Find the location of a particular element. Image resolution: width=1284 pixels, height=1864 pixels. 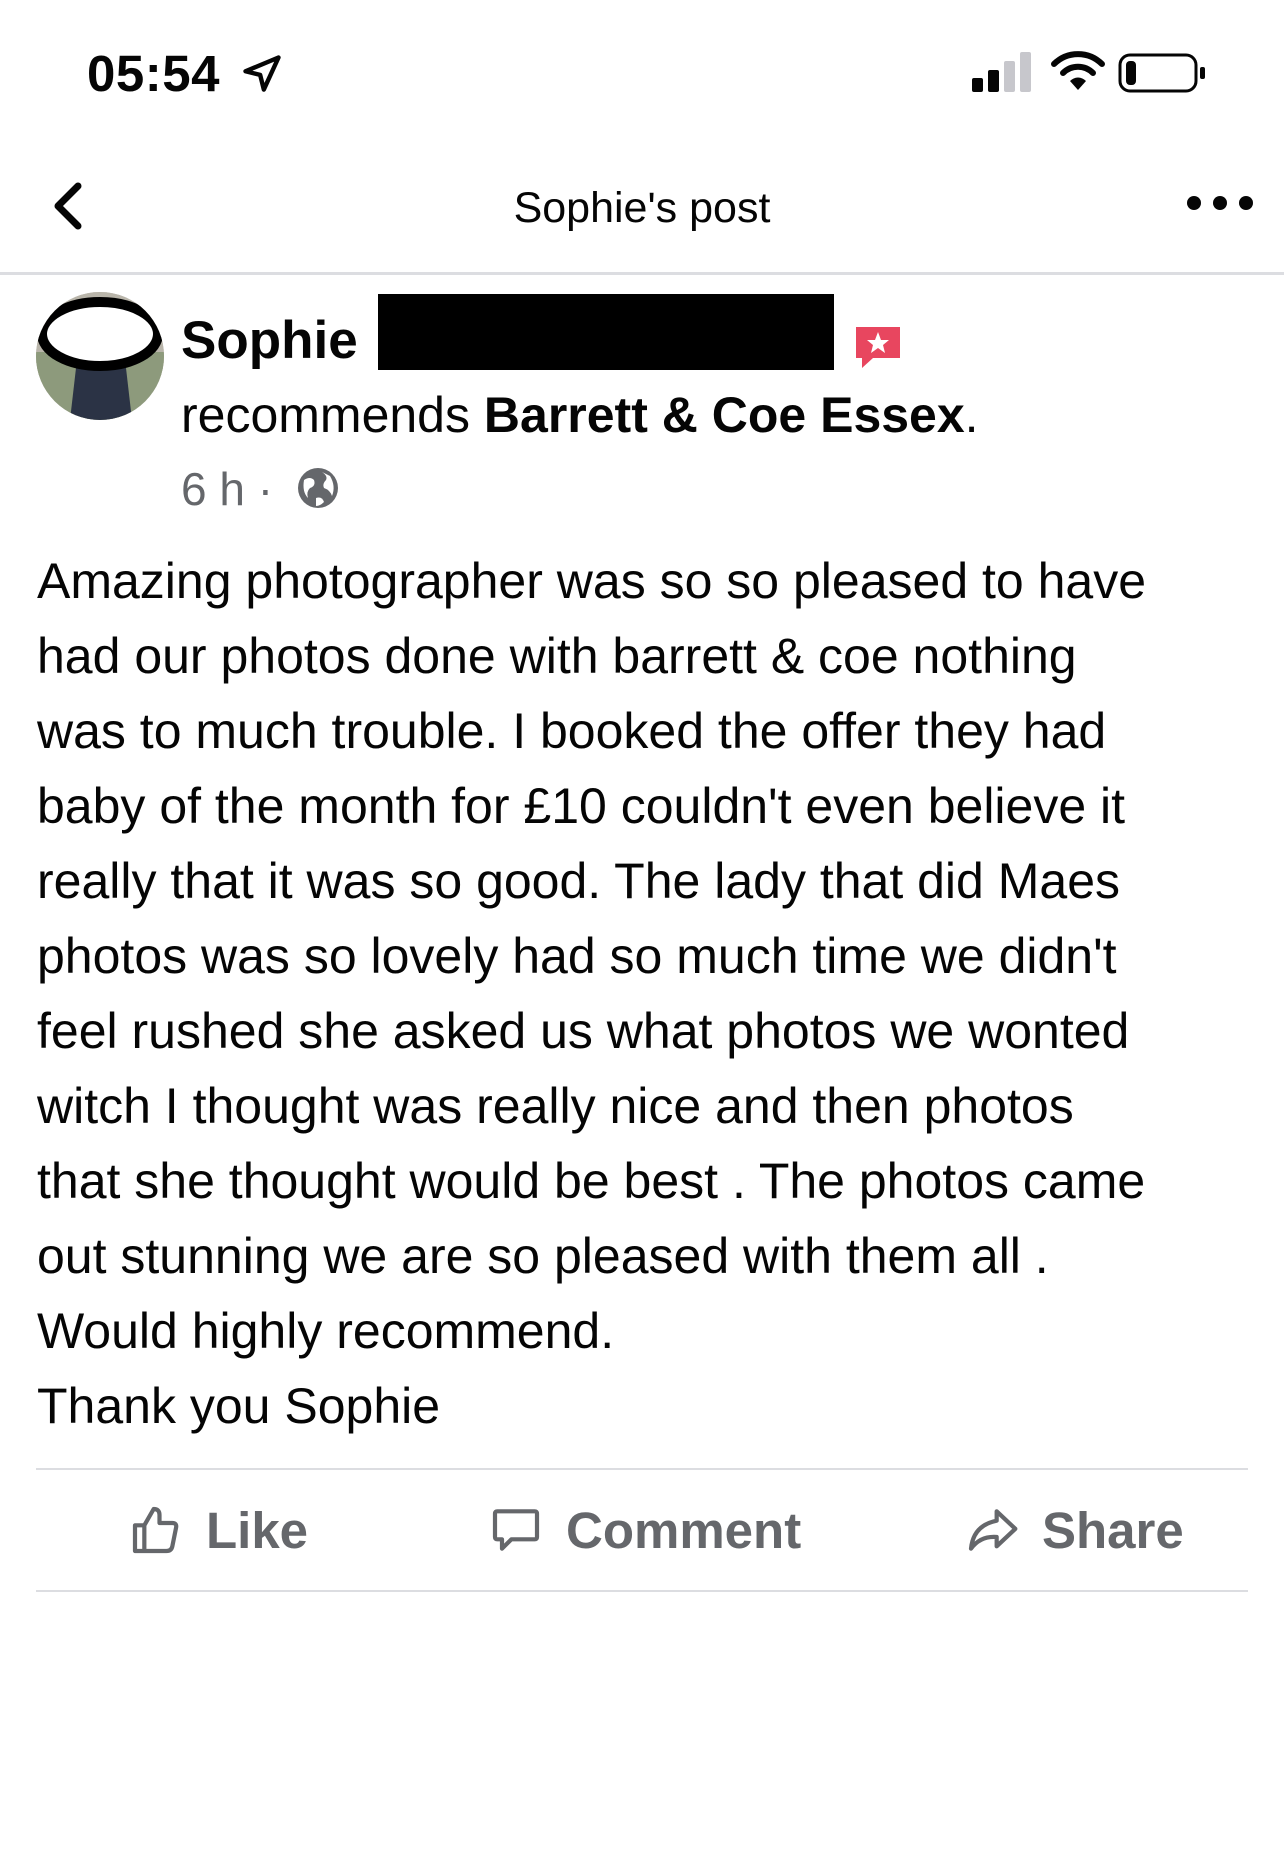

globe-icon is located at coordinates (318, 488).